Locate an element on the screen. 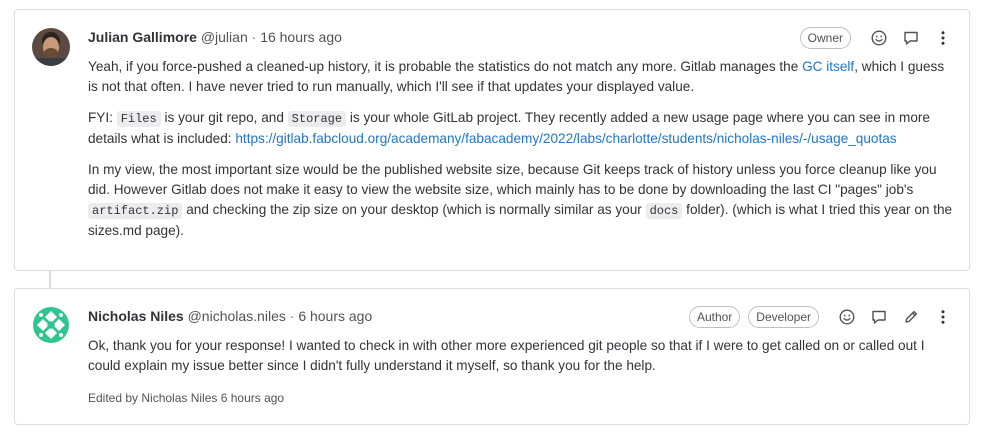 The width and height of the screenshot is (985, 437). note-timestamp: 16 hours ago is located at coordinates (301, 37).